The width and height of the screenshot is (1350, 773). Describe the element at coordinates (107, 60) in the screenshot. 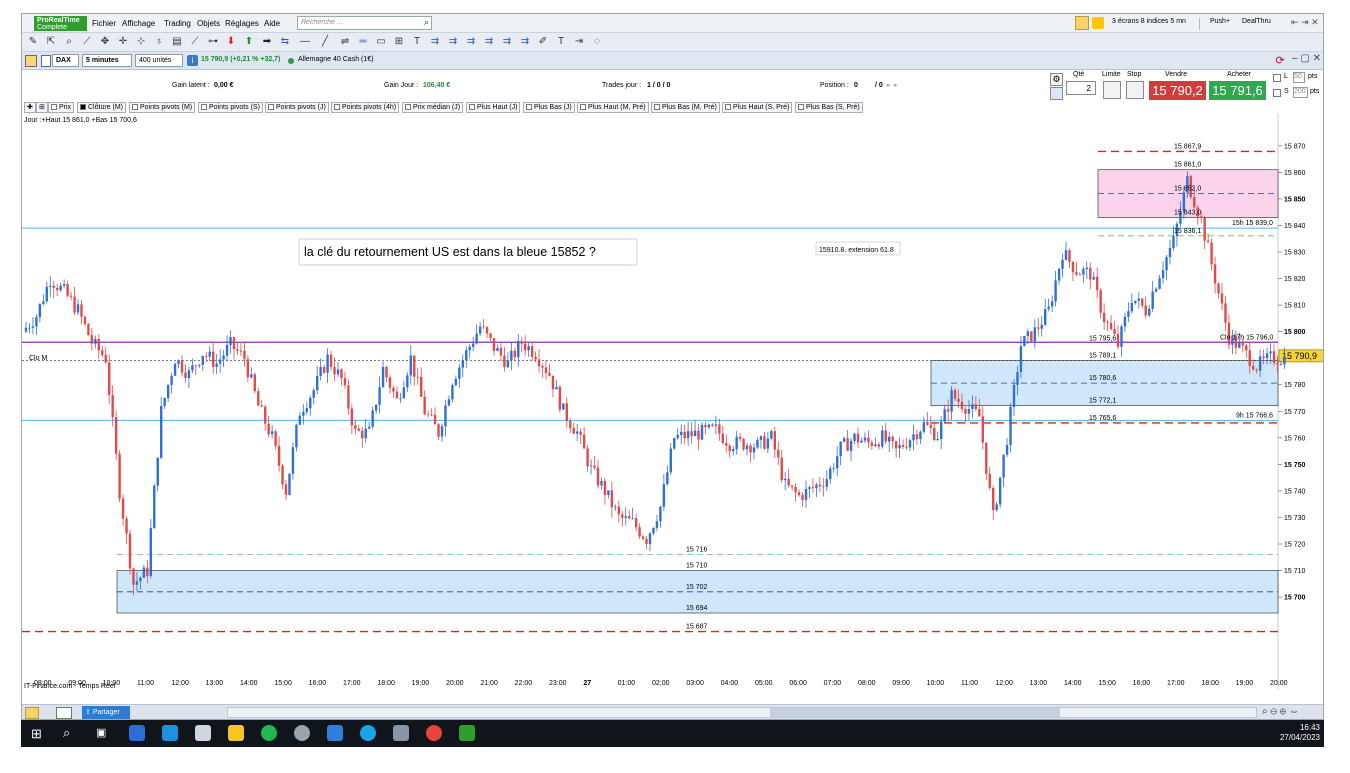

I see `timeframe-select: 5 minutes` at that location.